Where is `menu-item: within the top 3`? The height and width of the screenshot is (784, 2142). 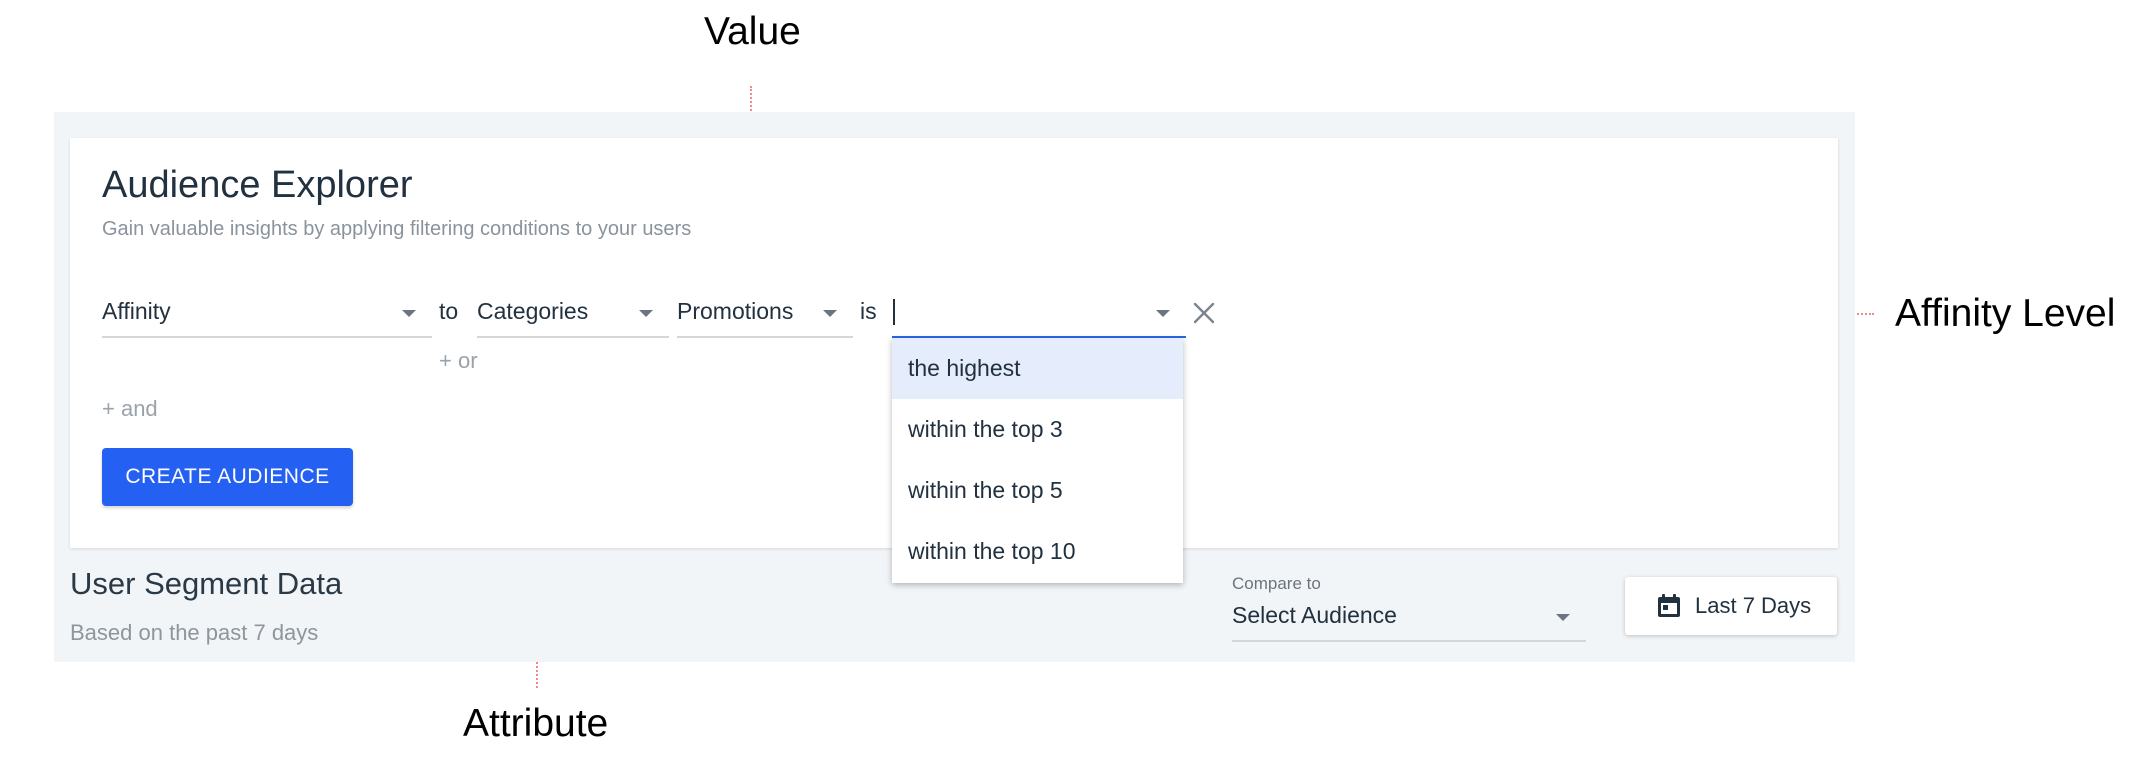 menu-item: within the top 3 is located at coordinates (1037, 429).